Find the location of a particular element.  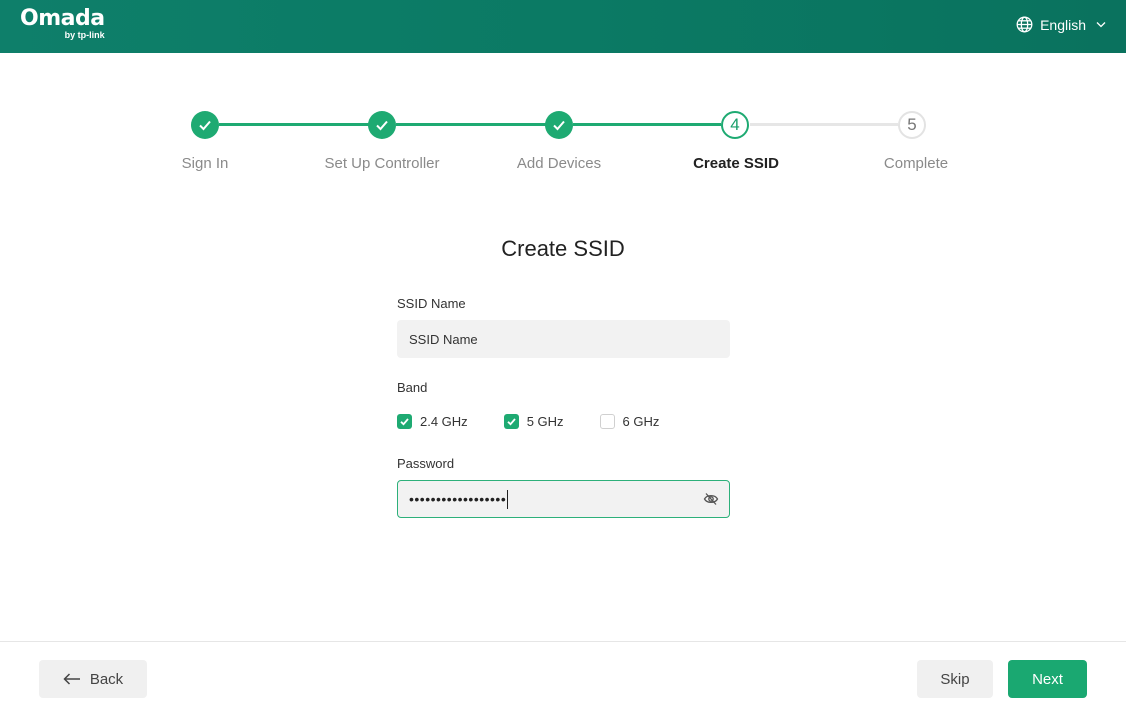

next-button: Next is located at coordinates (1047, 679).